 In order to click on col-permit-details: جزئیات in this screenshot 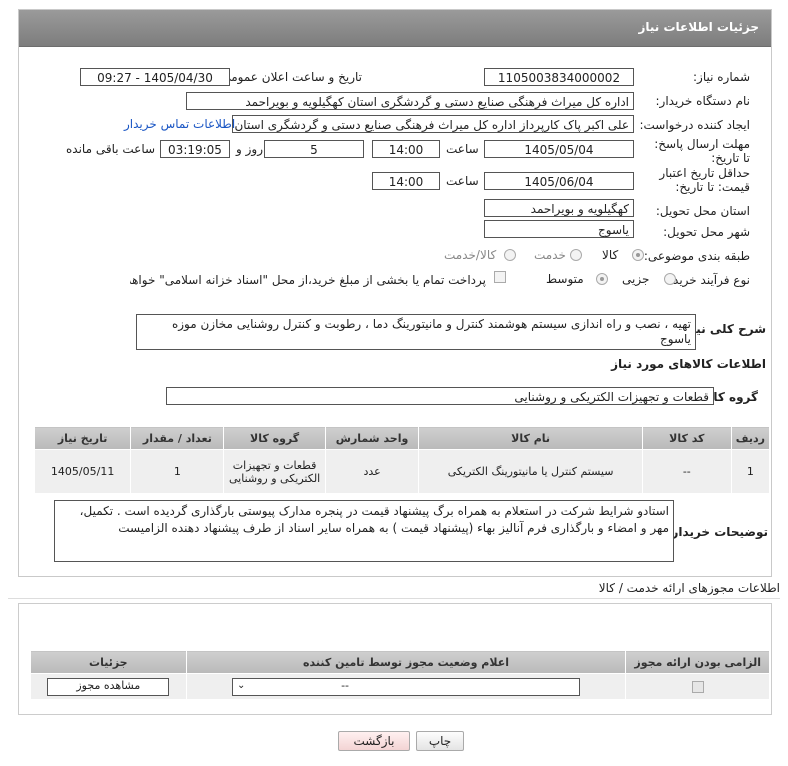, I will do `click(108, 662)`.